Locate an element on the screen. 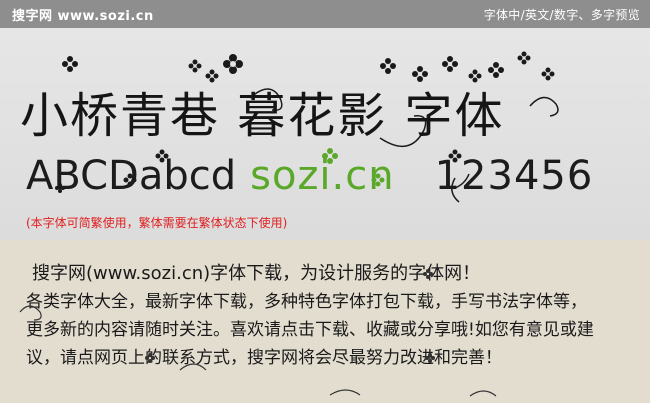 This screenshot has width=650, height=403. top-bar: 搜字网 www.sozi.cn 字体中/英文/数字、多字预览 is located at coordinates (325, 14).